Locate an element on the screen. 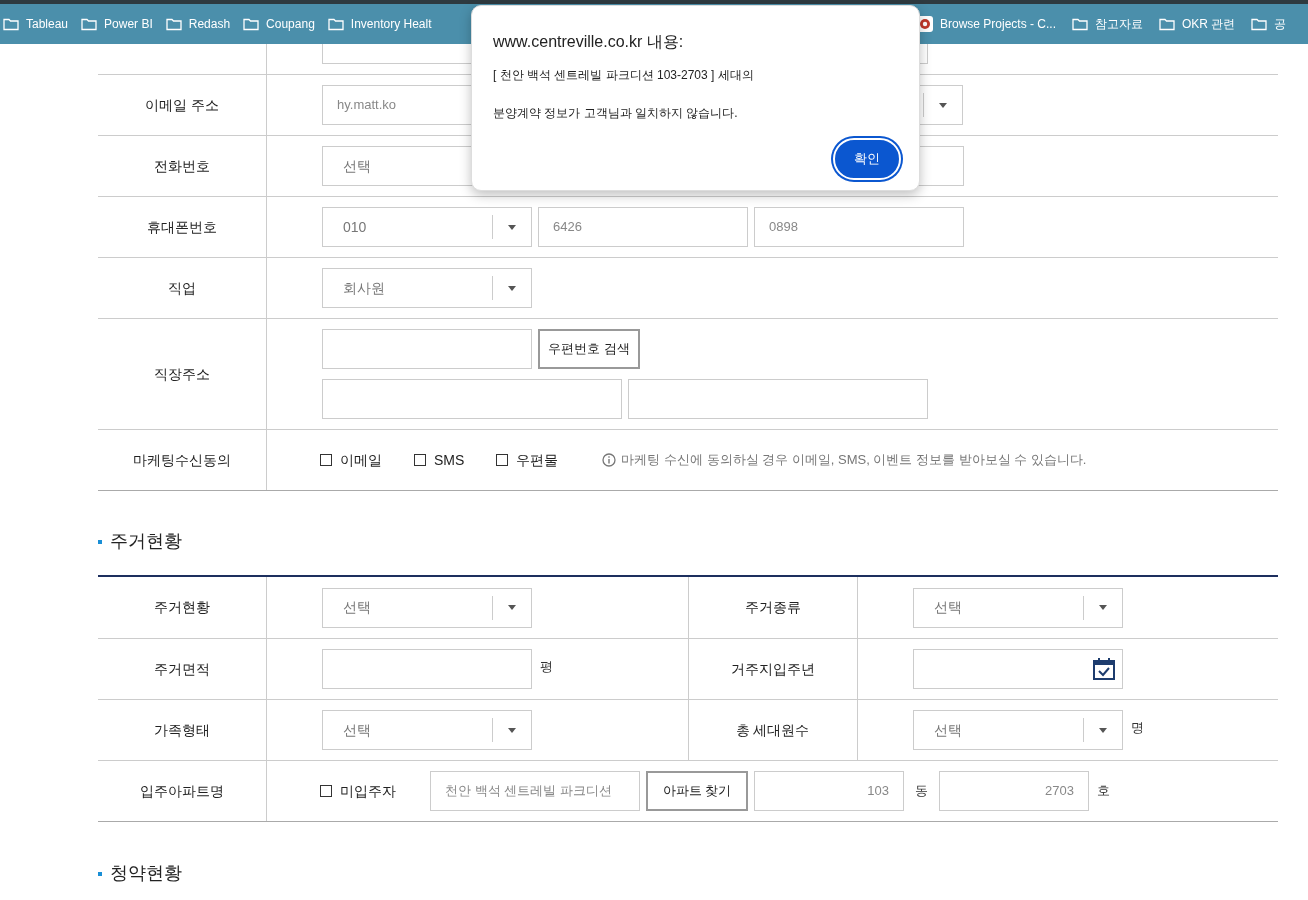 This screenshot has width=1308, height=900. field-label: 이메일 주소 is located at coordinates (182, 105).